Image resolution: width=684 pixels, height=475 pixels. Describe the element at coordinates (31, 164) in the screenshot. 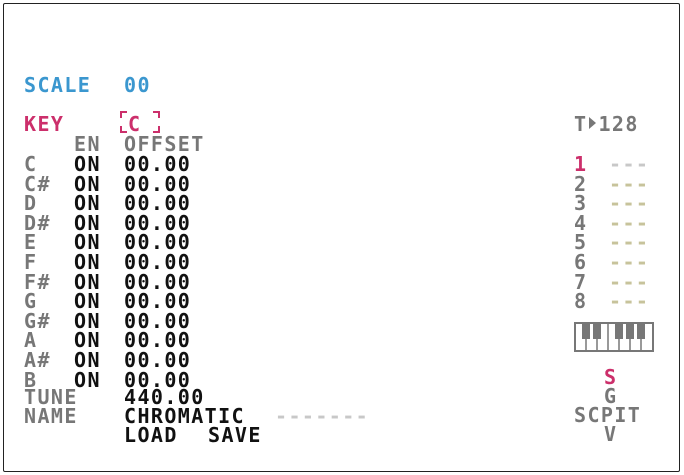

I see `note-name: C` at that location.